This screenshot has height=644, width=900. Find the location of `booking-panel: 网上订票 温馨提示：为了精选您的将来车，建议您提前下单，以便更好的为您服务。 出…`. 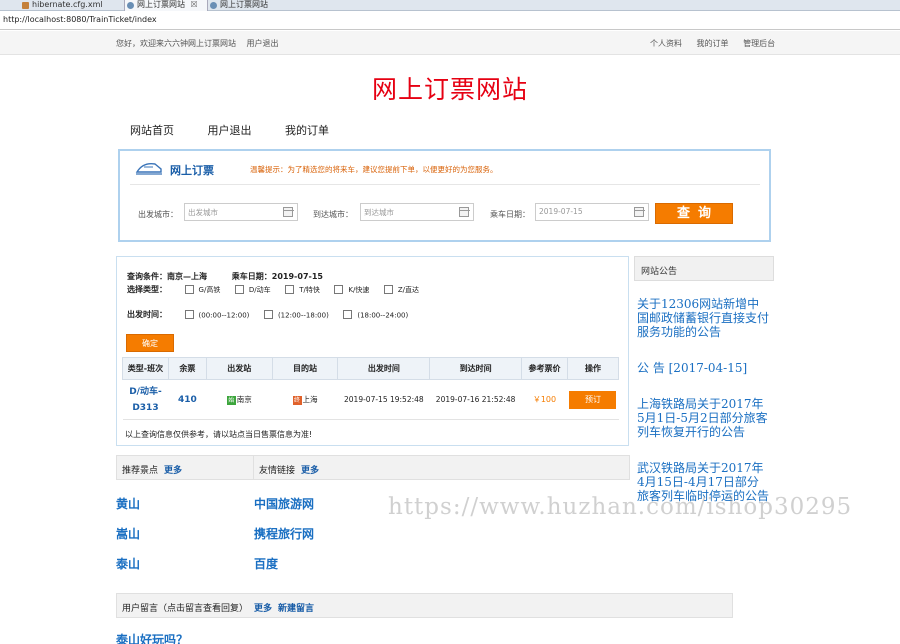

booking-panel: 网上订票 温馨提示：为了精选您的将来车，建议您提前下单，以便更好的为您服务。 出… is located at coordinates (444, 195).